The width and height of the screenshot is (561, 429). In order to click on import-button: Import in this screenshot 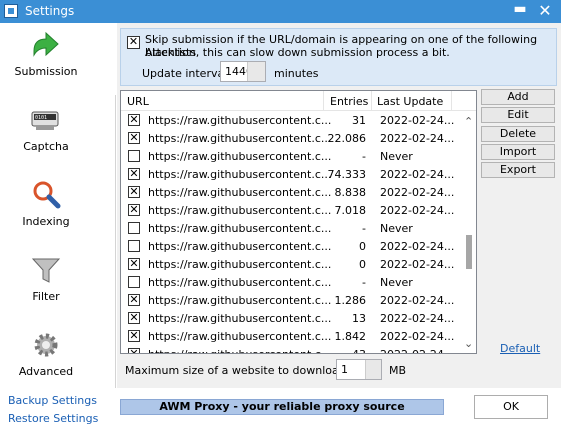, I will do `click(518, 152)`.